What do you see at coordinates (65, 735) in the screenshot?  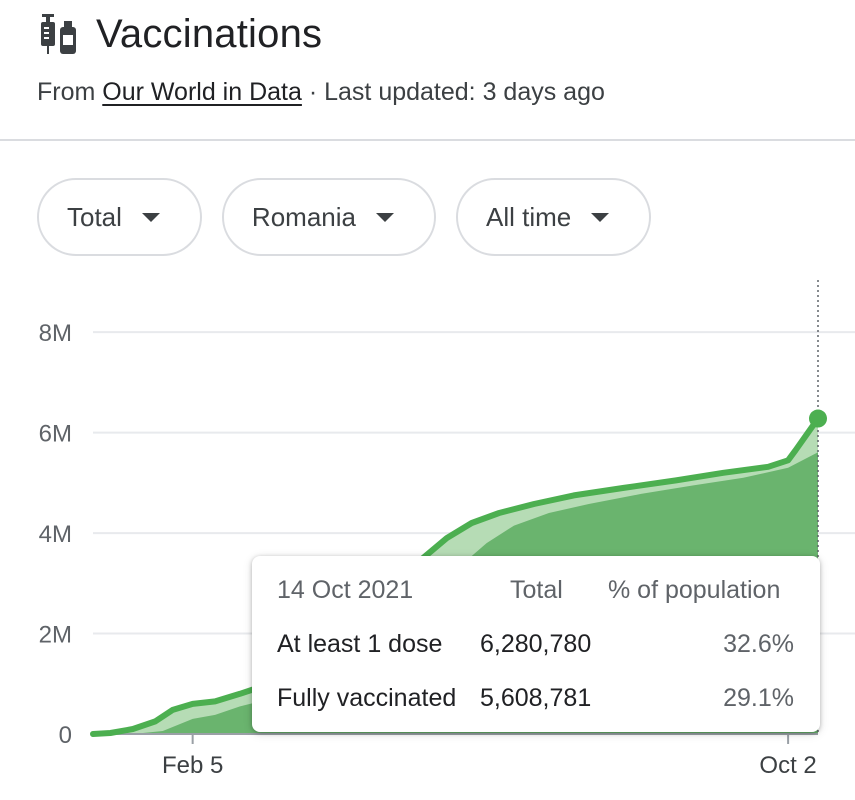 I see `y-tick-label: 0` at bounding box center [65, 735].